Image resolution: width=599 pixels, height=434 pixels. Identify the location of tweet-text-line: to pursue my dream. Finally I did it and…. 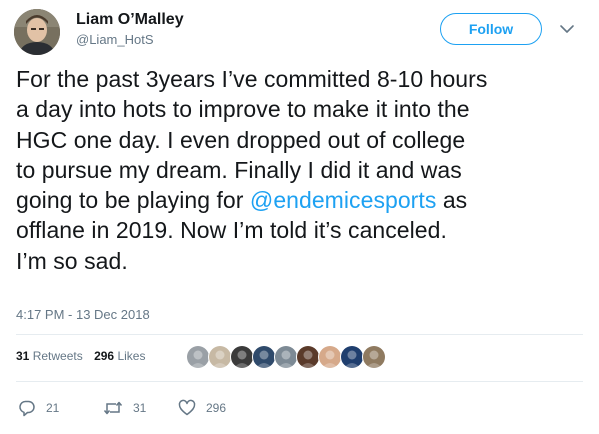
(239, 169).